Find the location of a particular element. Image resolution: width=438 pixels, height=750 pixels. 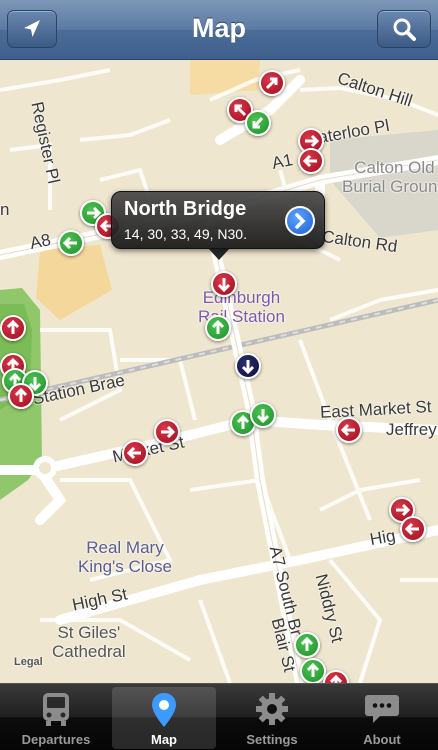

tab-map: Map is located at coordinates (164, 718).